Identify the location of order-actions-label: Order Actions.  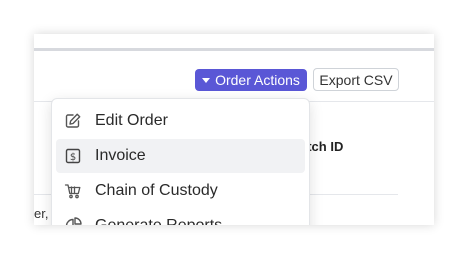
(257, 80).